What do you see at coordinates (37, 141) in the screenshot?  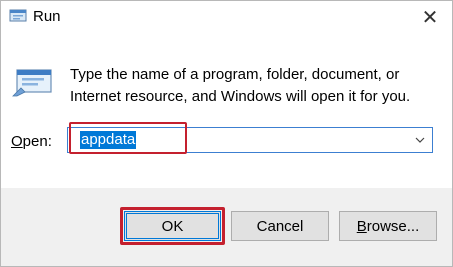 I see `open-label-text: pen:` at bounding box center [37, 141].